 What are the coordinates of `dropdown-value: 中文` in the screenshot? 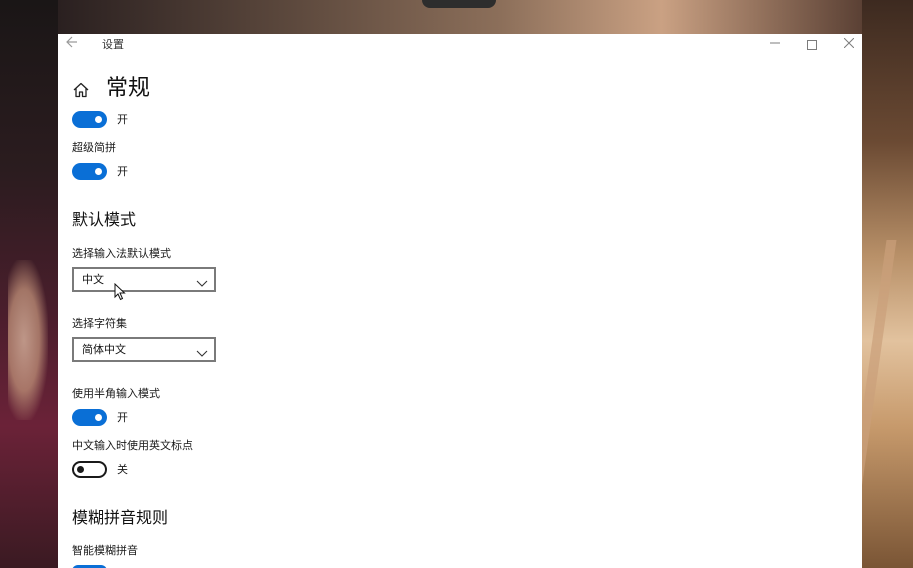 It's located at (93, 279).